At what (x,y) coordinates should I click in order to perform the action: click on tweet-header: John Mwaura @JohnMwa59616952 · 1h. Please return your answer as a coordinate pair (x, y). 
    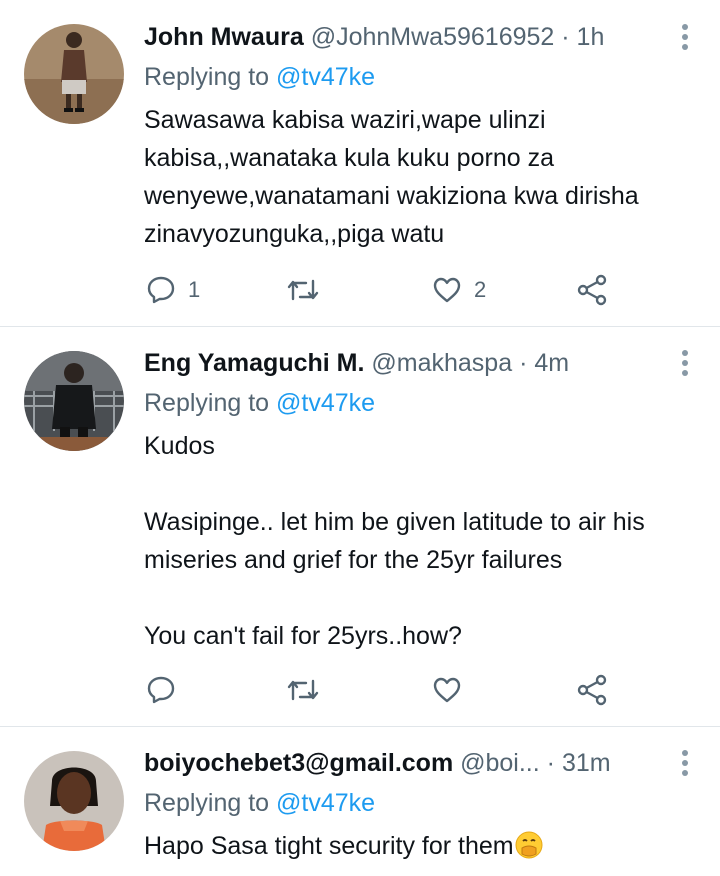
    Looking at the image, I should click on (422, 37).